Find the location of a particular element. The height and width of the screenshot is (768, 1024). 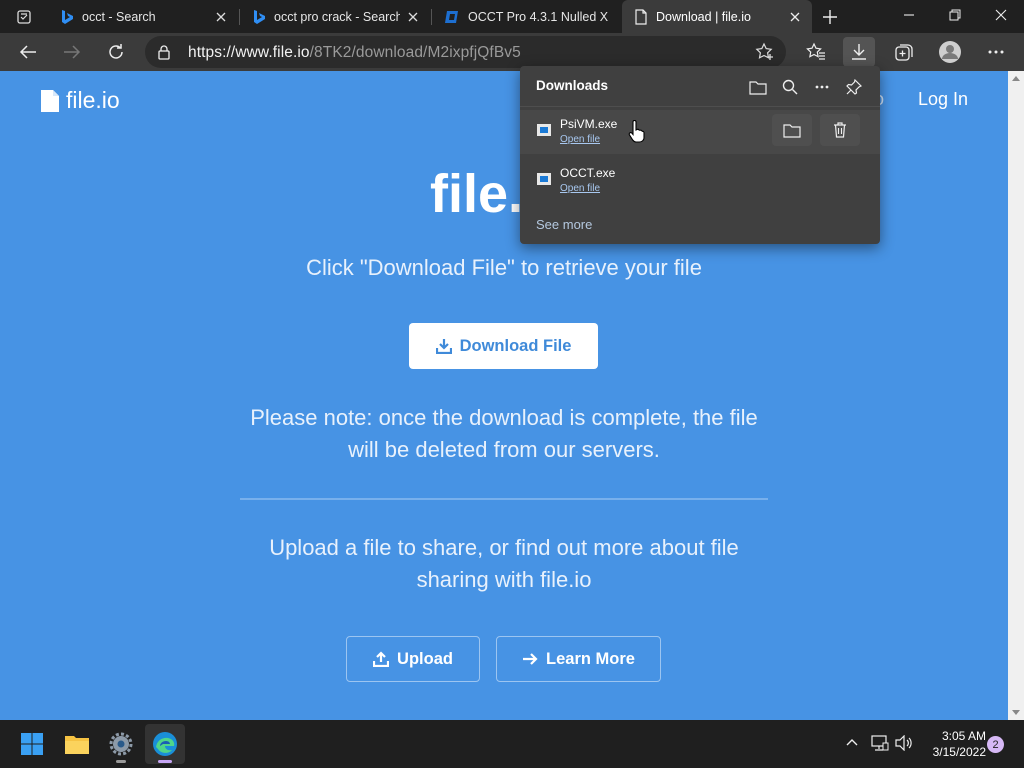

avatar-icon is located at coordinates (950, 52).